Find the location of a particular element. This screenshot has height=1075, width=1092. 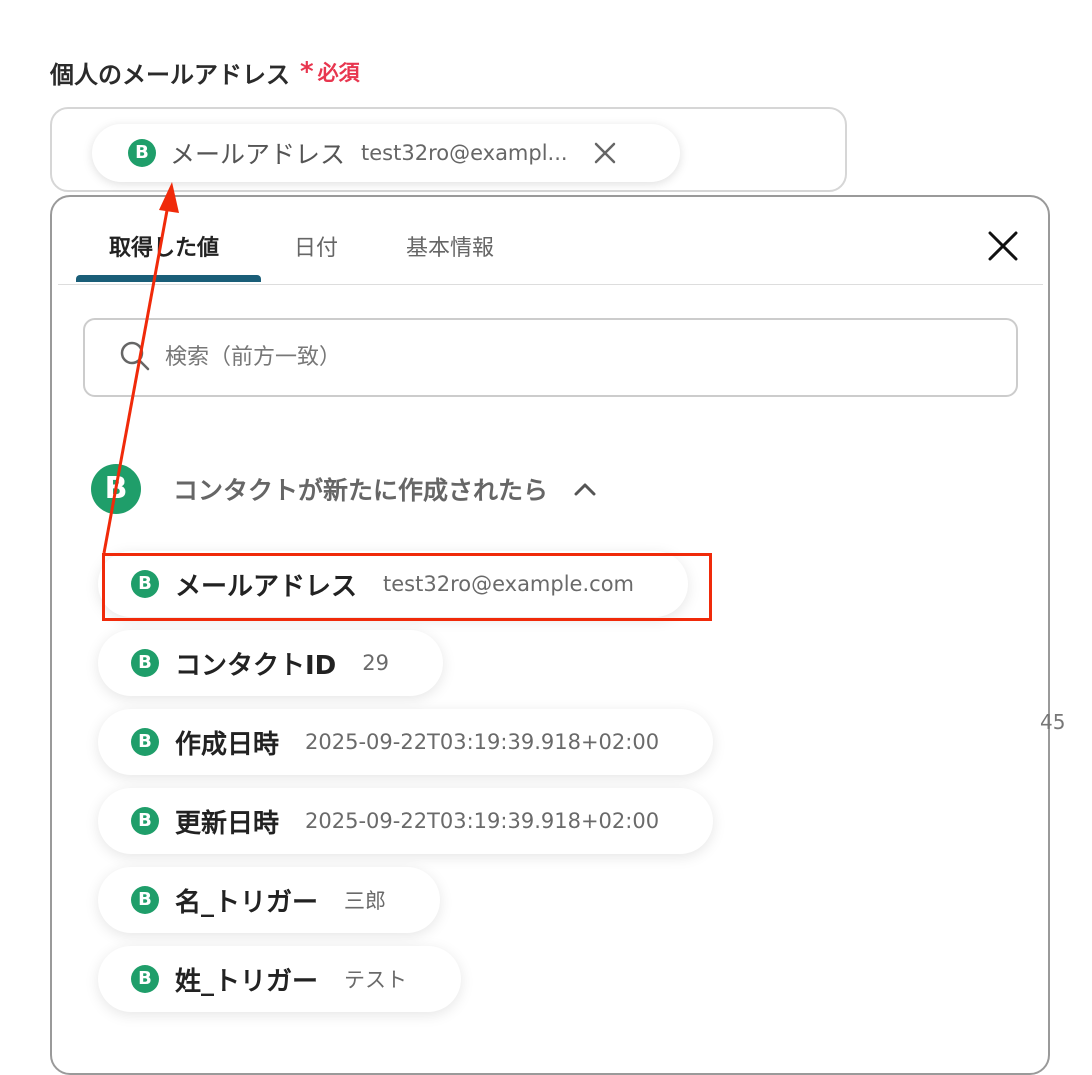

list-item-last-name: B 姓_トリガー テスト is located at coordinates (280, 979).